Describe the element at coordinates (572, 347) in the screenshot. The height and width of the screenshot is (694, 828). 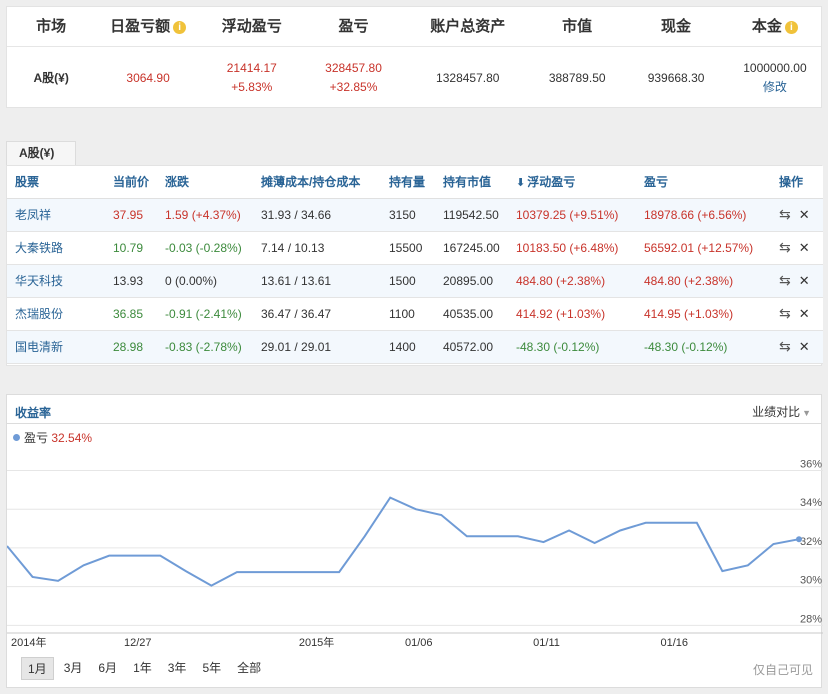
I see `floating-pl: -48.30 (-0.12%)` at that location.